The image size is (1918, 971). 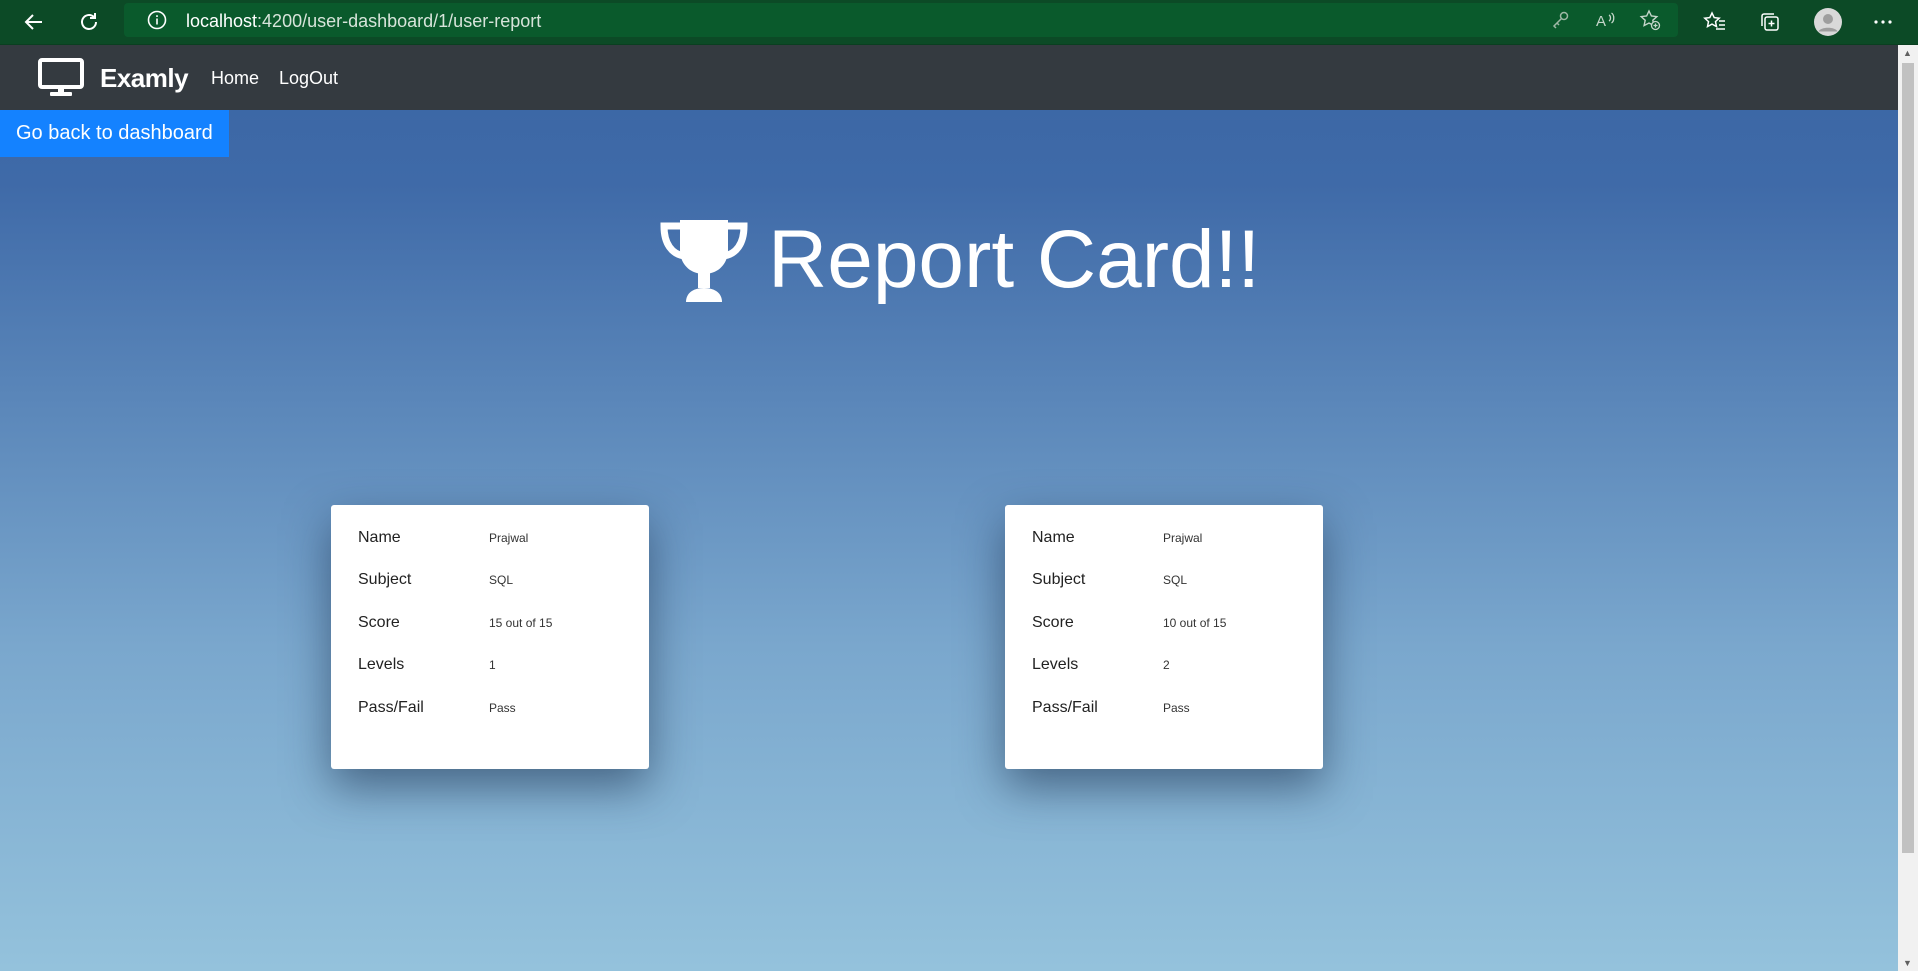 I want to click on row-value: 15 out of 15, so click(x=521, y=623).